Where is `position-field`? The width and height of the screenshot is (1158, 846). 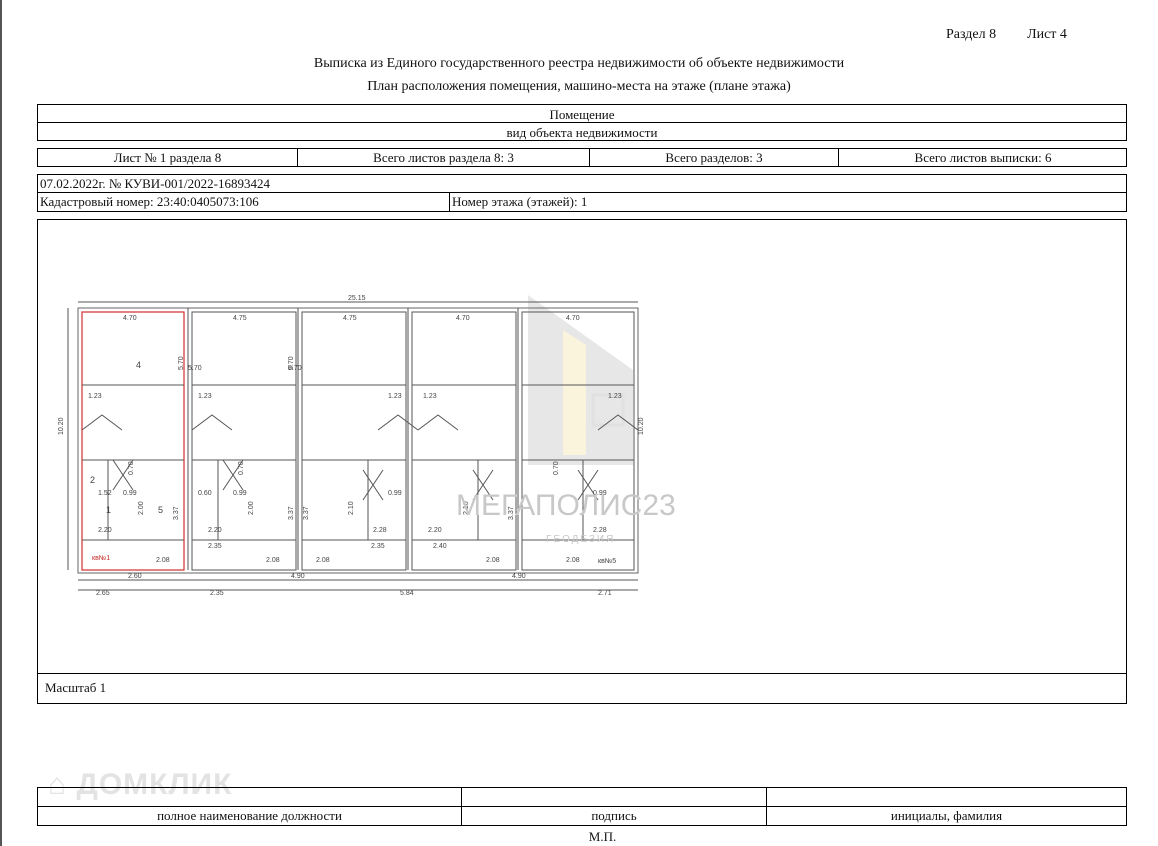 position-field is located at coordinates (250, 797).